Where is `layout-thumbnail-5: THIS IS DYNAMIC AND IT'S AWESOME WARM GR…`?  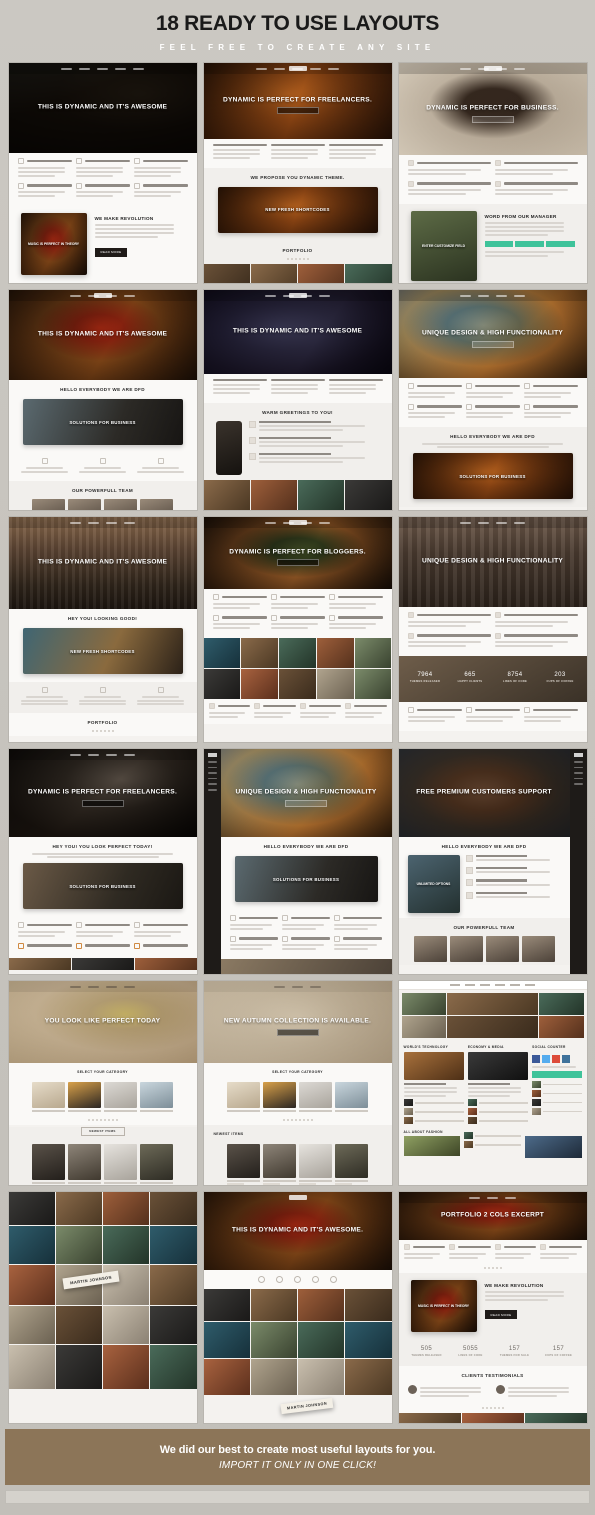
layout-thumbnail-5: THIS IS DYNAMIC AND IT'S AWESOME WARM GR… is located at coordinates (297, 400).